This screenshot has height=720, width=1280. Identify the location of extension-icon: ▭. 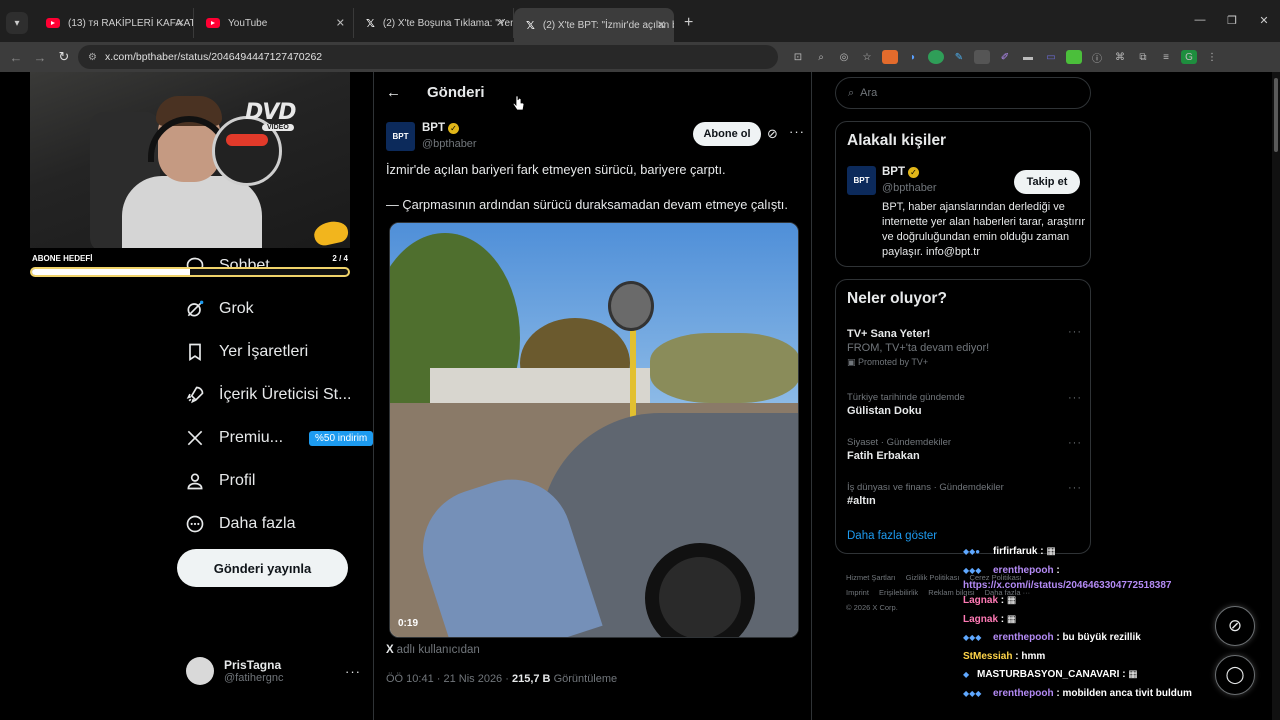
(1051, 57).